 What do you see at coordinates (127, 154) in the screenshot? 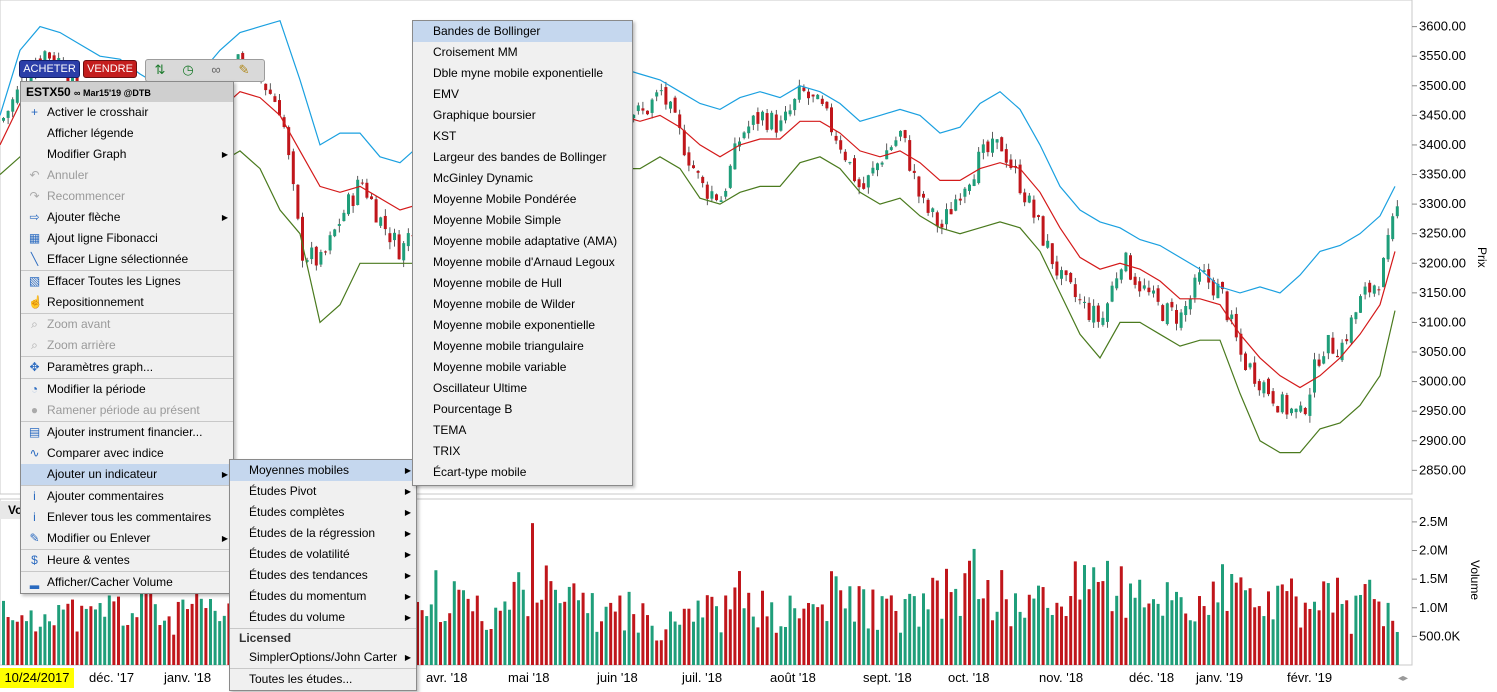
I see `menu-item-modify-graph: Modifier Graph ▶` at bounding box center [127, 154].